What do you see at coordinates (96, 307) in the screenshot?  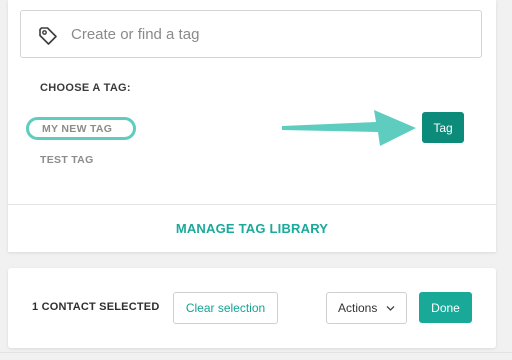 I see `selection-count: 1 CONTACT SELECTED` at bounding box center [96, 307].